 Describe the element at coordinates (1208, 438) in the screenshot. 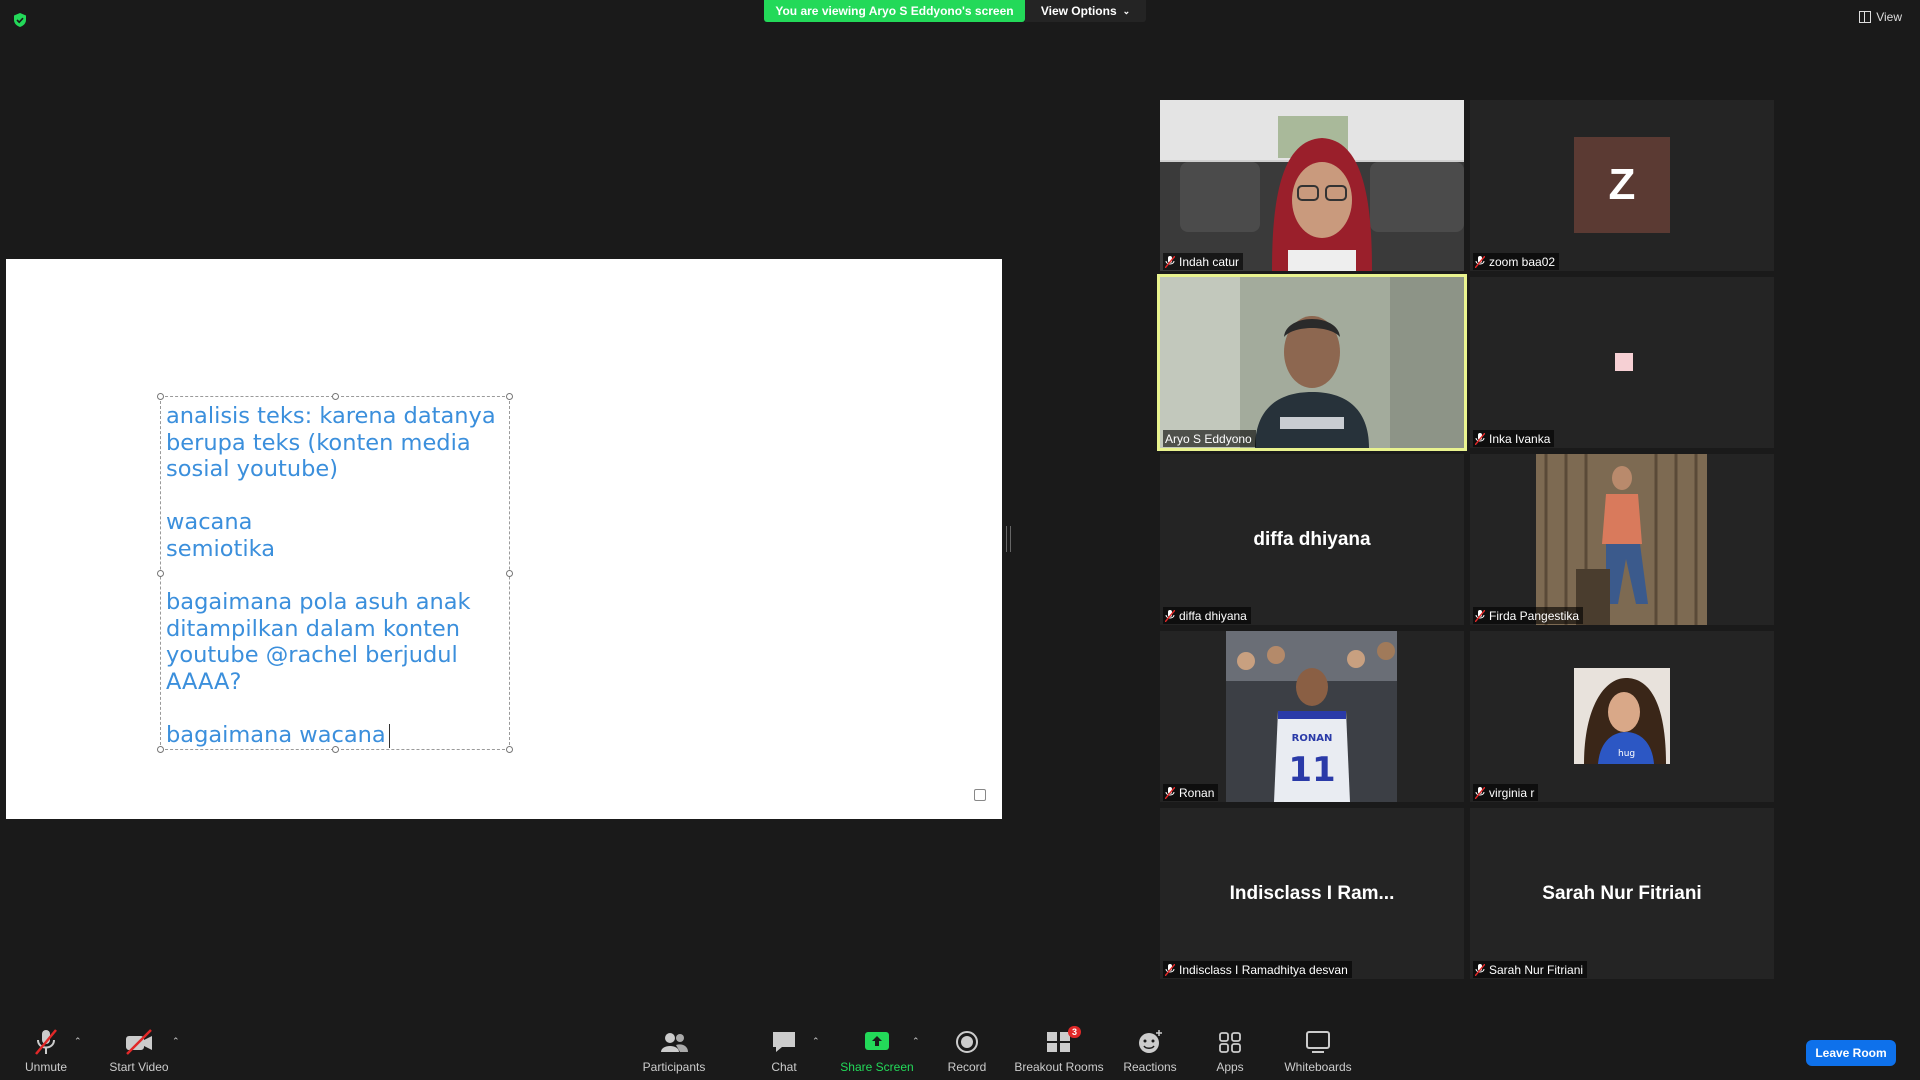

I see `participant-name: Aryo S Eddyono` at that location.